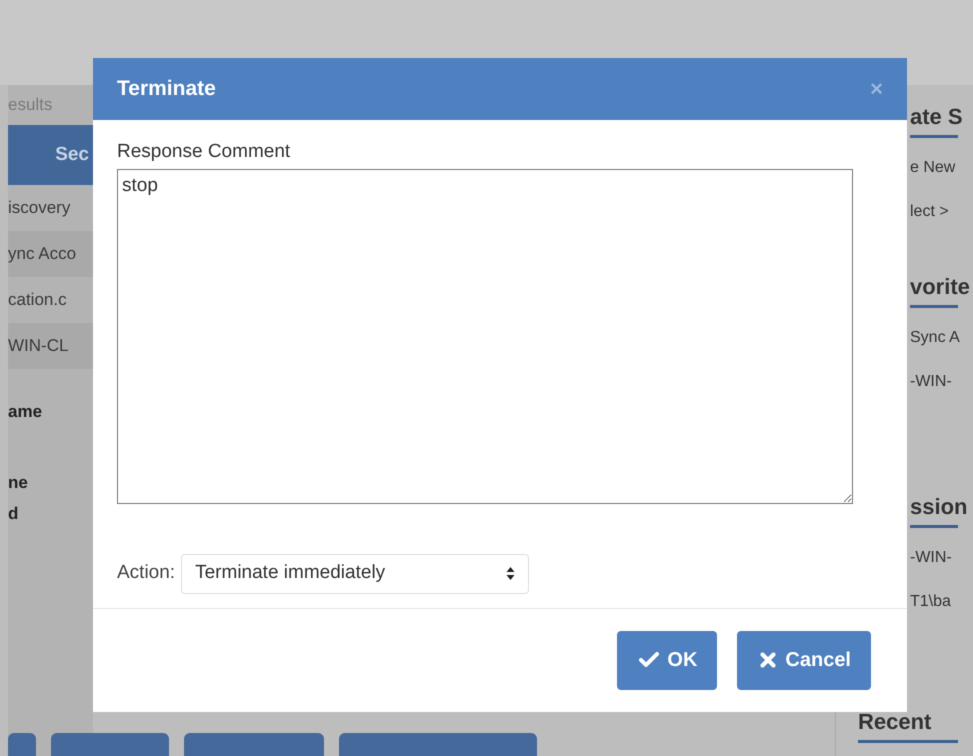  I want to click on field-label: Action:, so click(146, 573).